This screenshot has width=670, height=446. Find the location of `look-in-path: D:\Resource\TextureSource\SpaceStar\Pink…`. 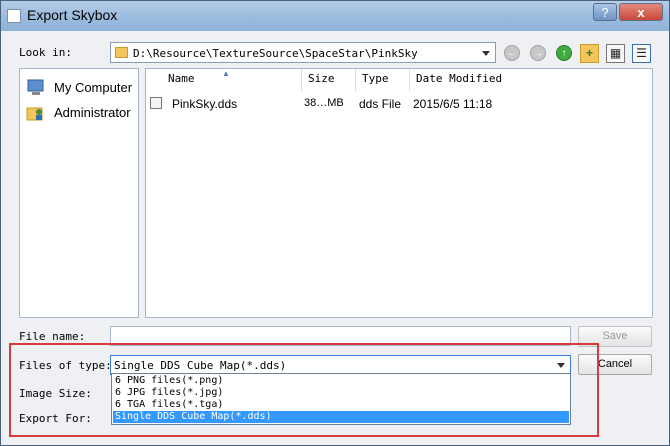

look-in-path: D:\Resource\TextureSource\SpaceStar\Pink… is located at coordinates (275, 53).